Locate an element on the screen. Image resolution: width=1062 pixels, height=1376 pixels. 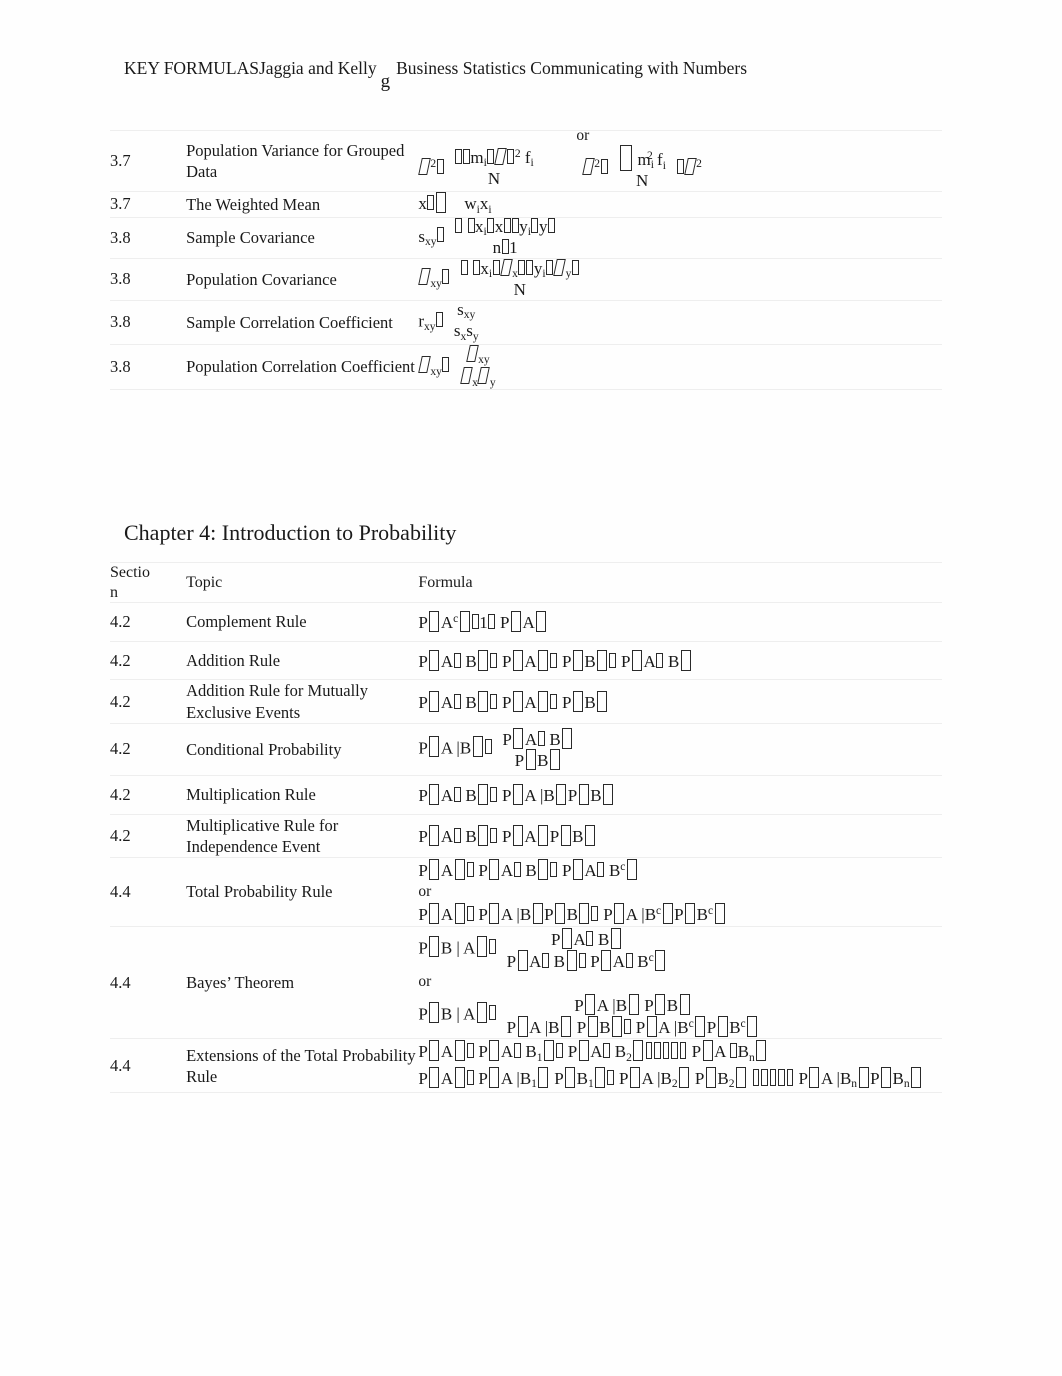
var-s: s is located at coordinates (421, 236).